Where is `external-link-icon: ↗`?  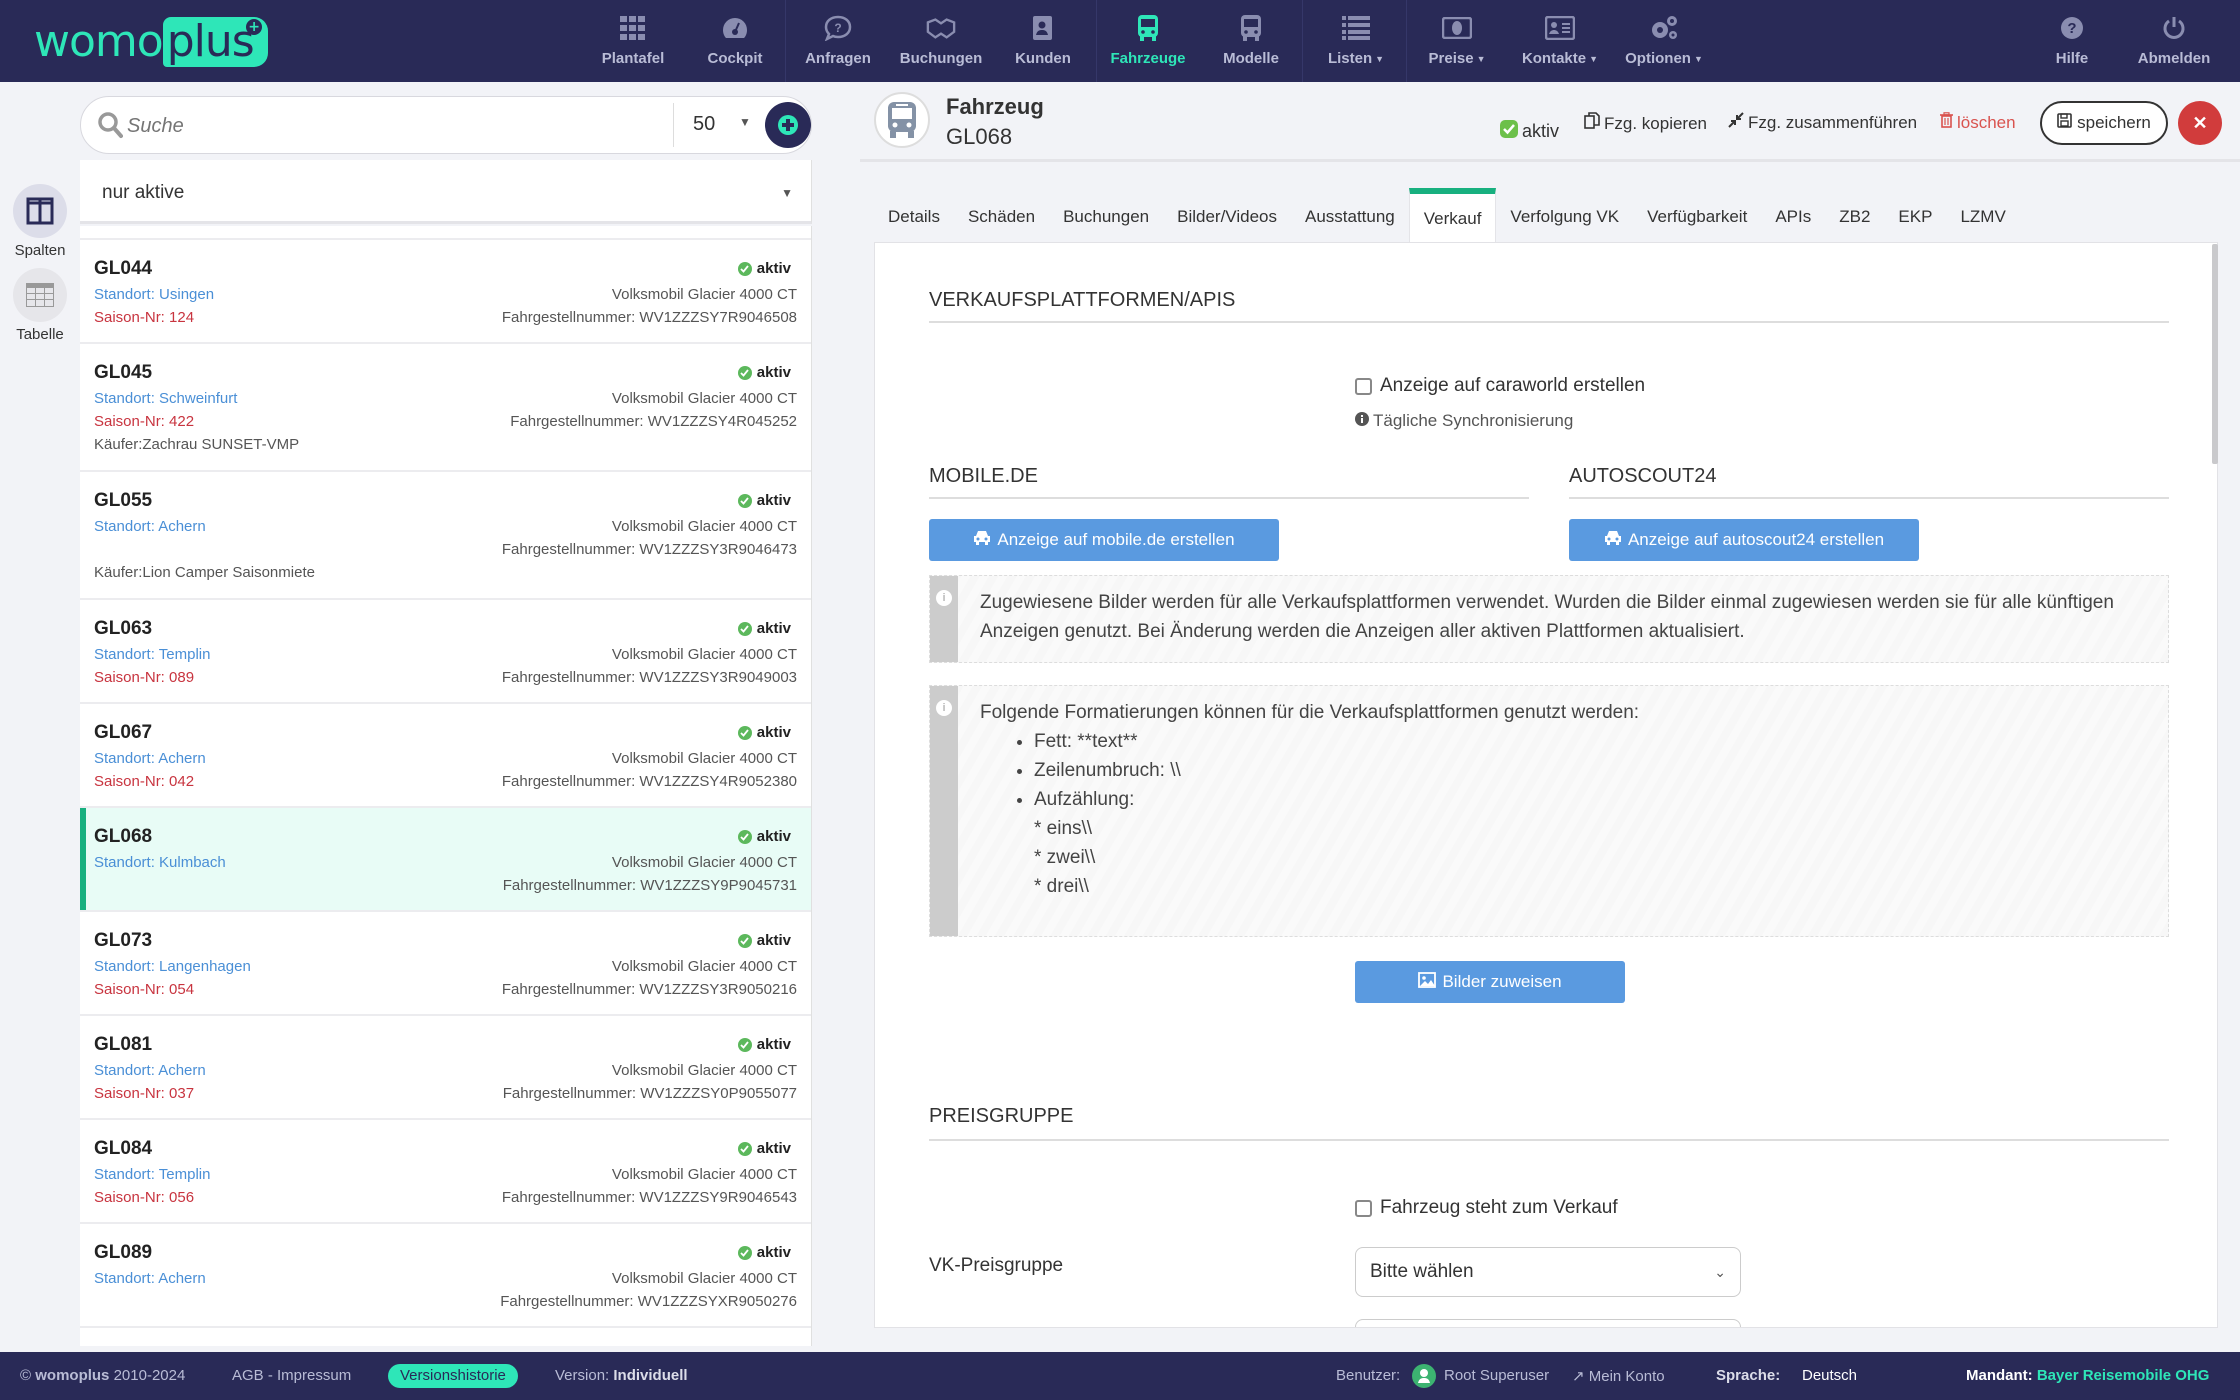
external-link-icon: ↗ is located at coordinates (1578, 1376).